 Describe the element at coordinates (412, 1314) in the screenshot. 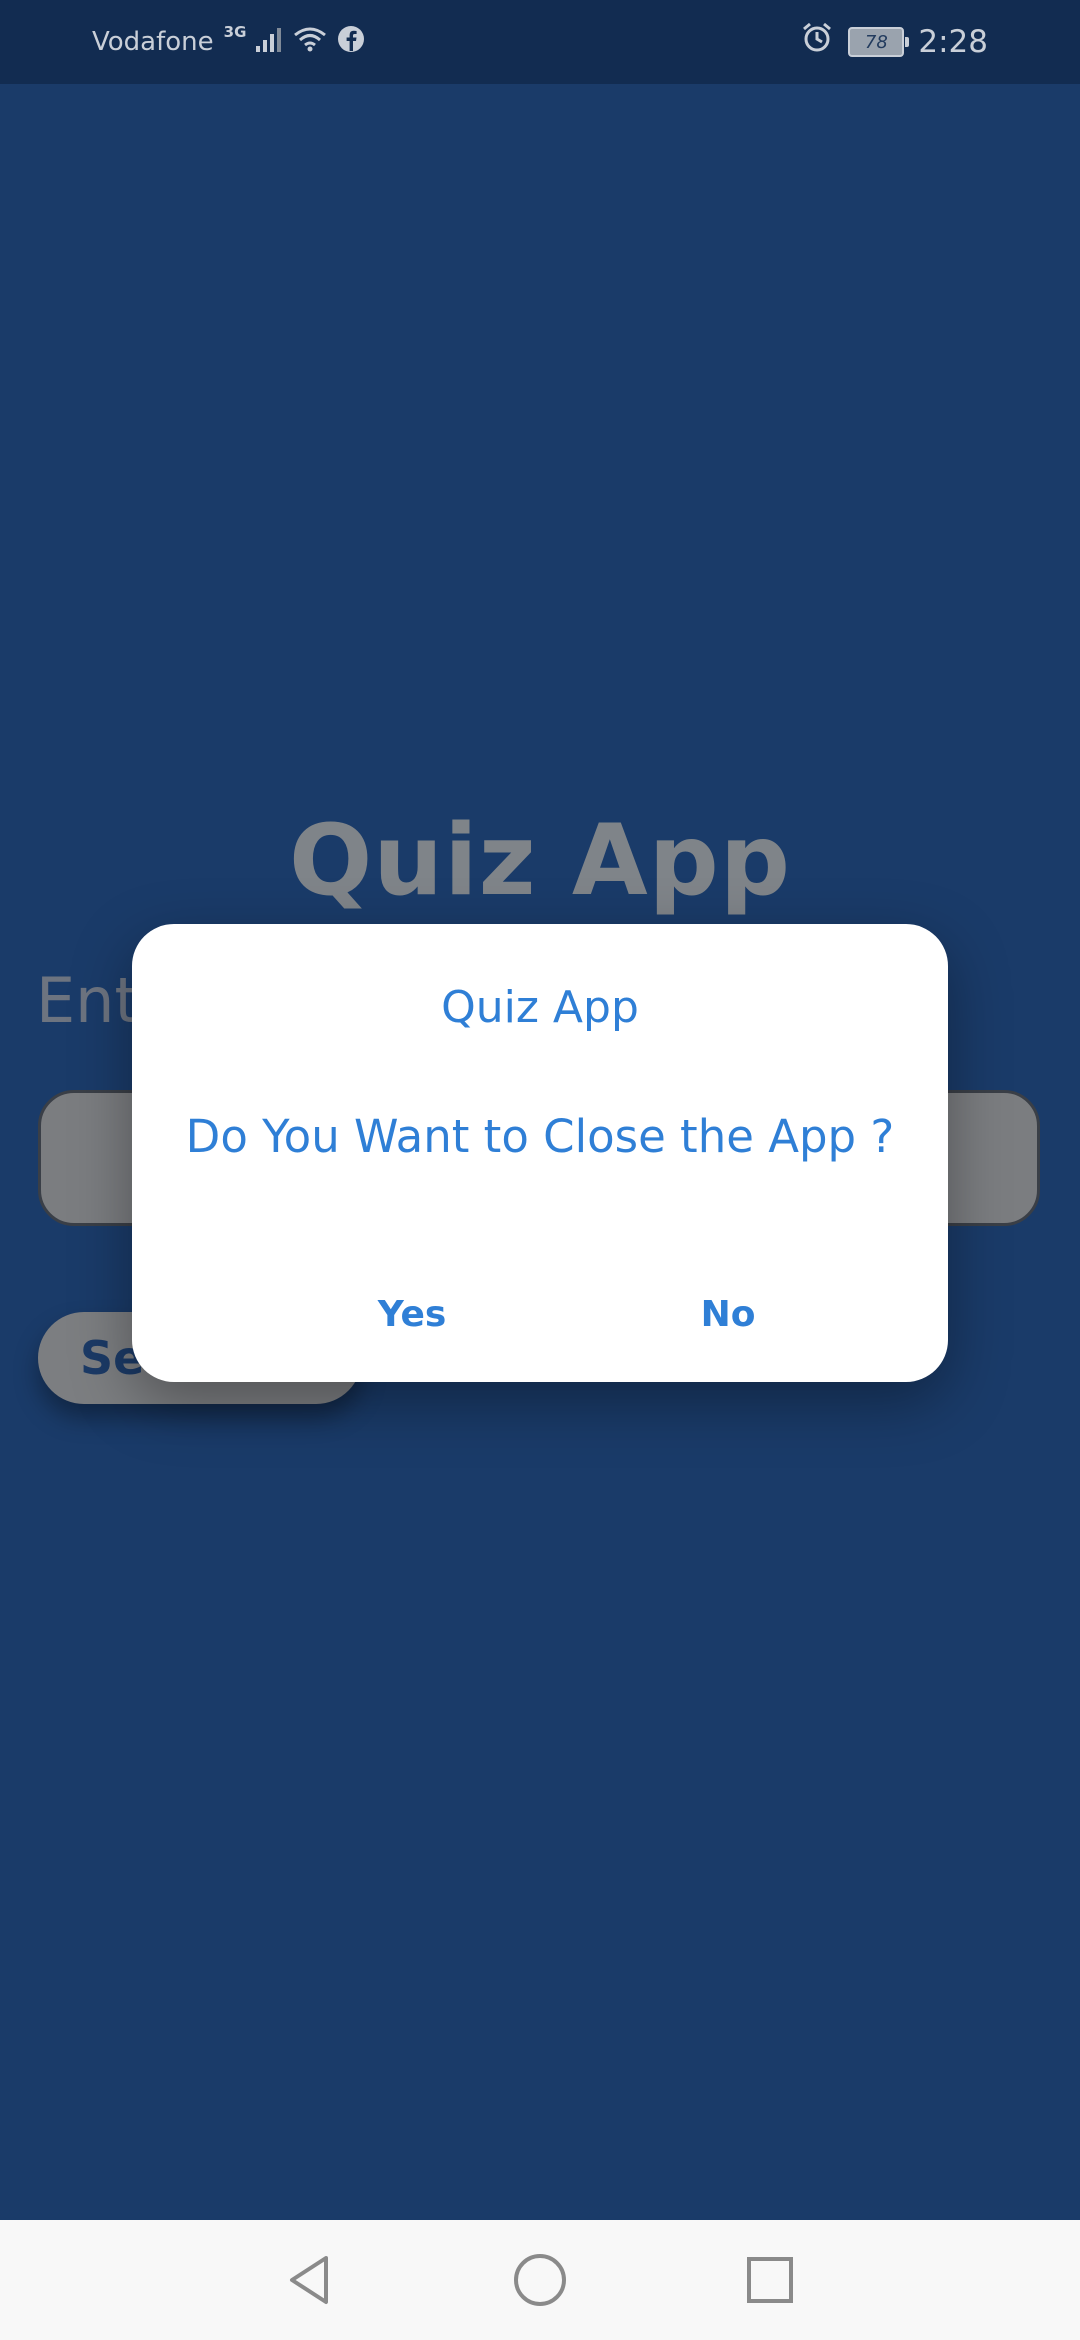

I see `yes-button: Yes` at that location.